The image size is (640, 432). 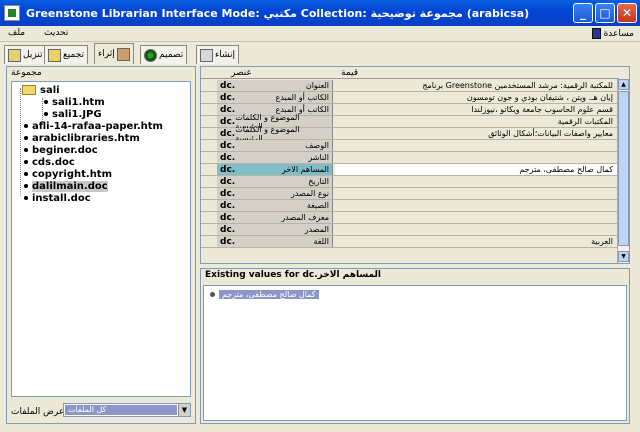 What do you see at coordinates (70, 186) in the screenshot?
I see `tree-item-label: dalilmain.doc` at bounding box center [70, 186].